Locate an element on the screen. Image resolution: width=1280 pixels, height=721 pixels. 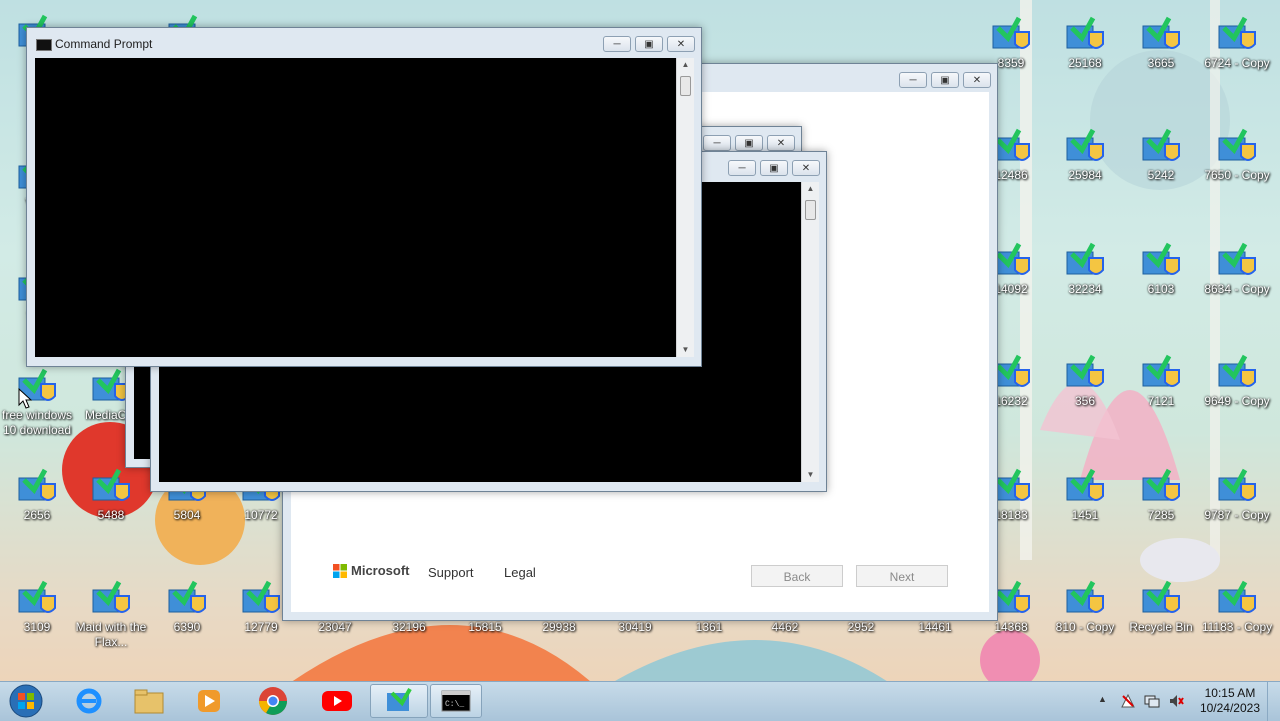
desktop-icon-32234: 32234 is located at coordinates (1085, 287).